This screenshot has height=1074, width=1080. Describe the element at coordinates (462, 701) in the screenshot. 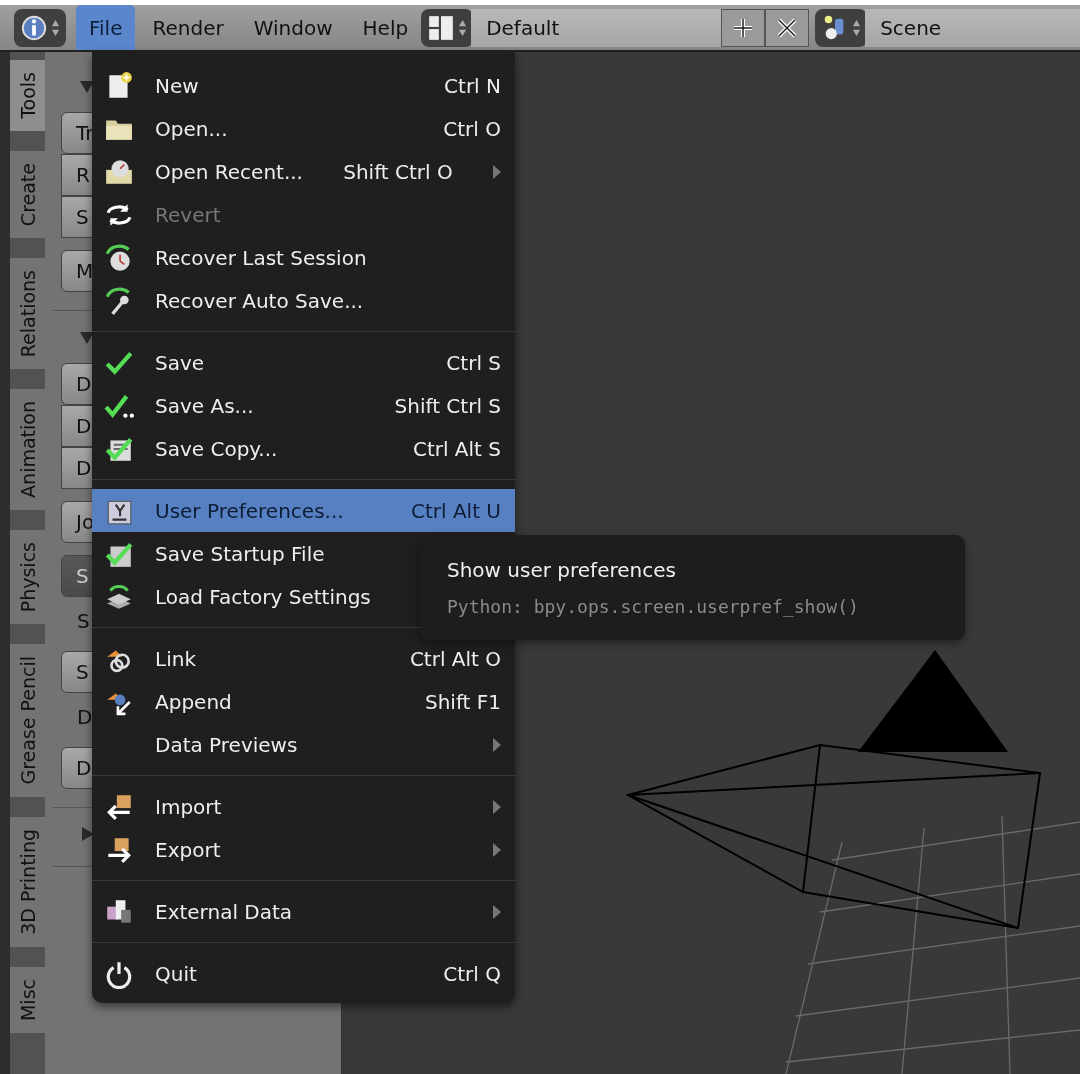

I see `shortcut-label: Shift F1` at that location.